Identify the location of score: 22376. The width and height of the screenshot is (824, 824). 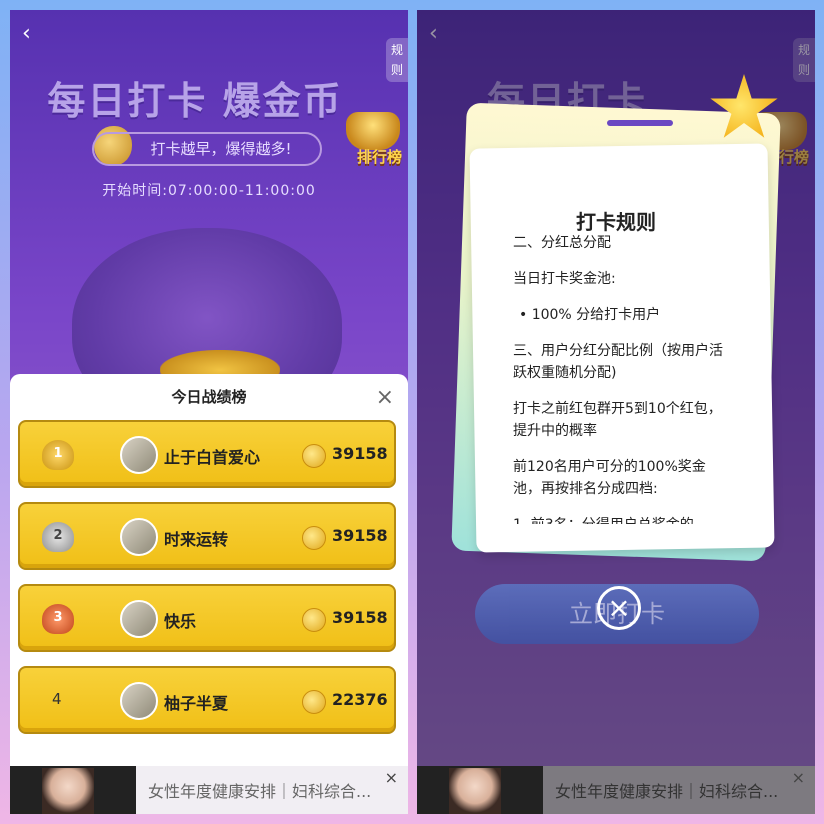
(360, 699).